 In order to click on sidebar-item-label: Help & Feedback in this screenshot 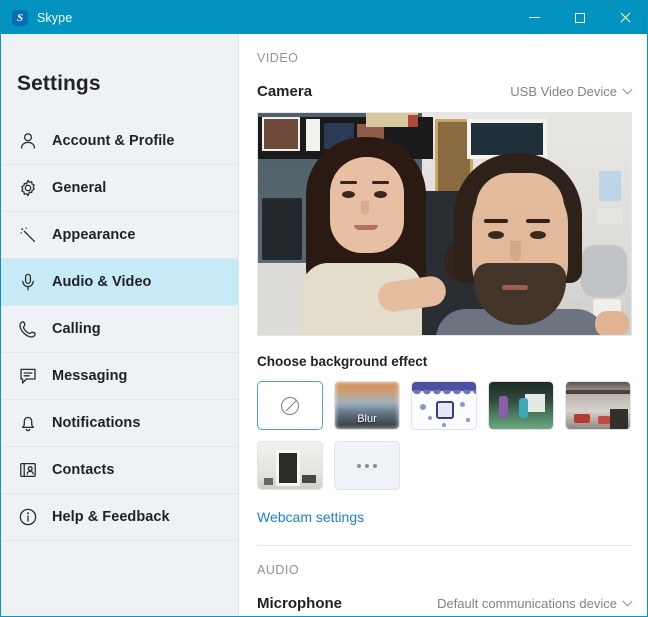, I will do `click(111, 517)`.